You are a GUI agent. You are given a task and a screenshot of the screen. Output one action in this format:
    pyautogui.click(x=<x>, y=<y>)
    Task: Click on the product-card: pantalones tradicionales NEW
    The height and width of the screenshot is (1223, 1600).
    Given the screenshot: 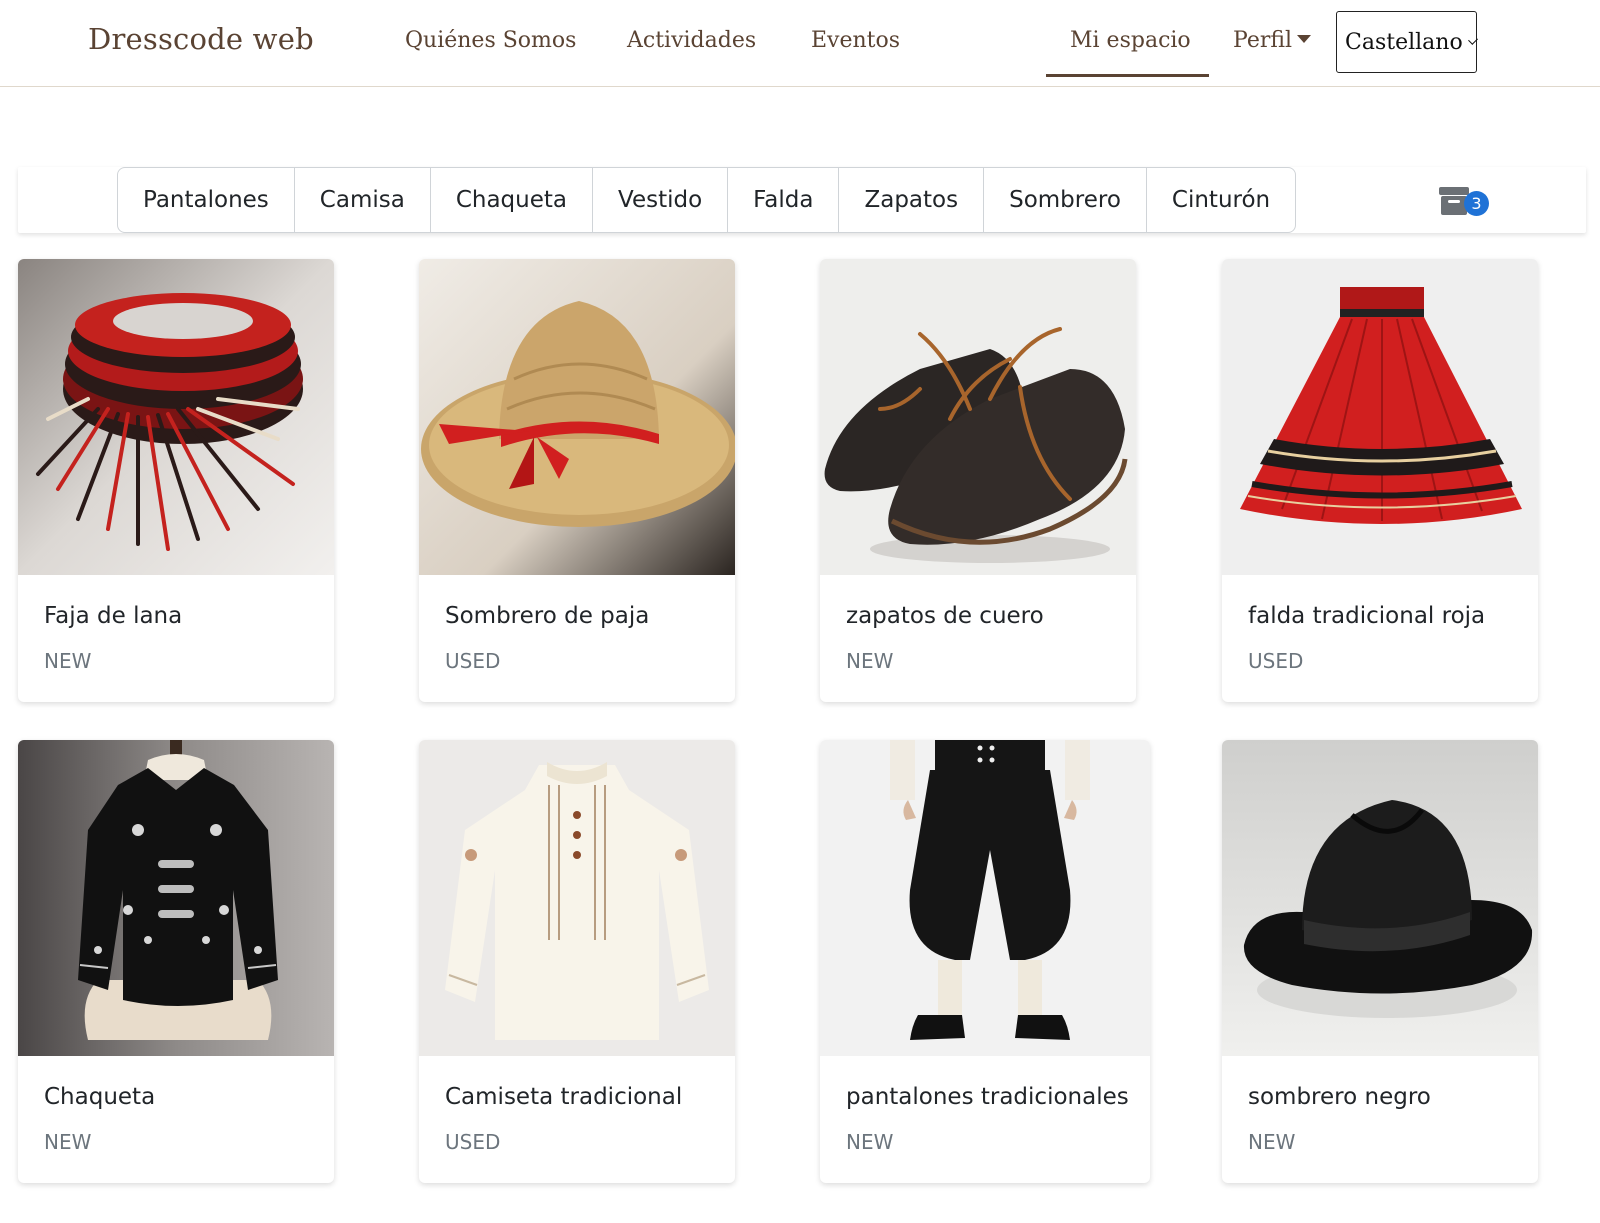 What is the action you would take?
    pyautogui.click(x=985, y=961)
    